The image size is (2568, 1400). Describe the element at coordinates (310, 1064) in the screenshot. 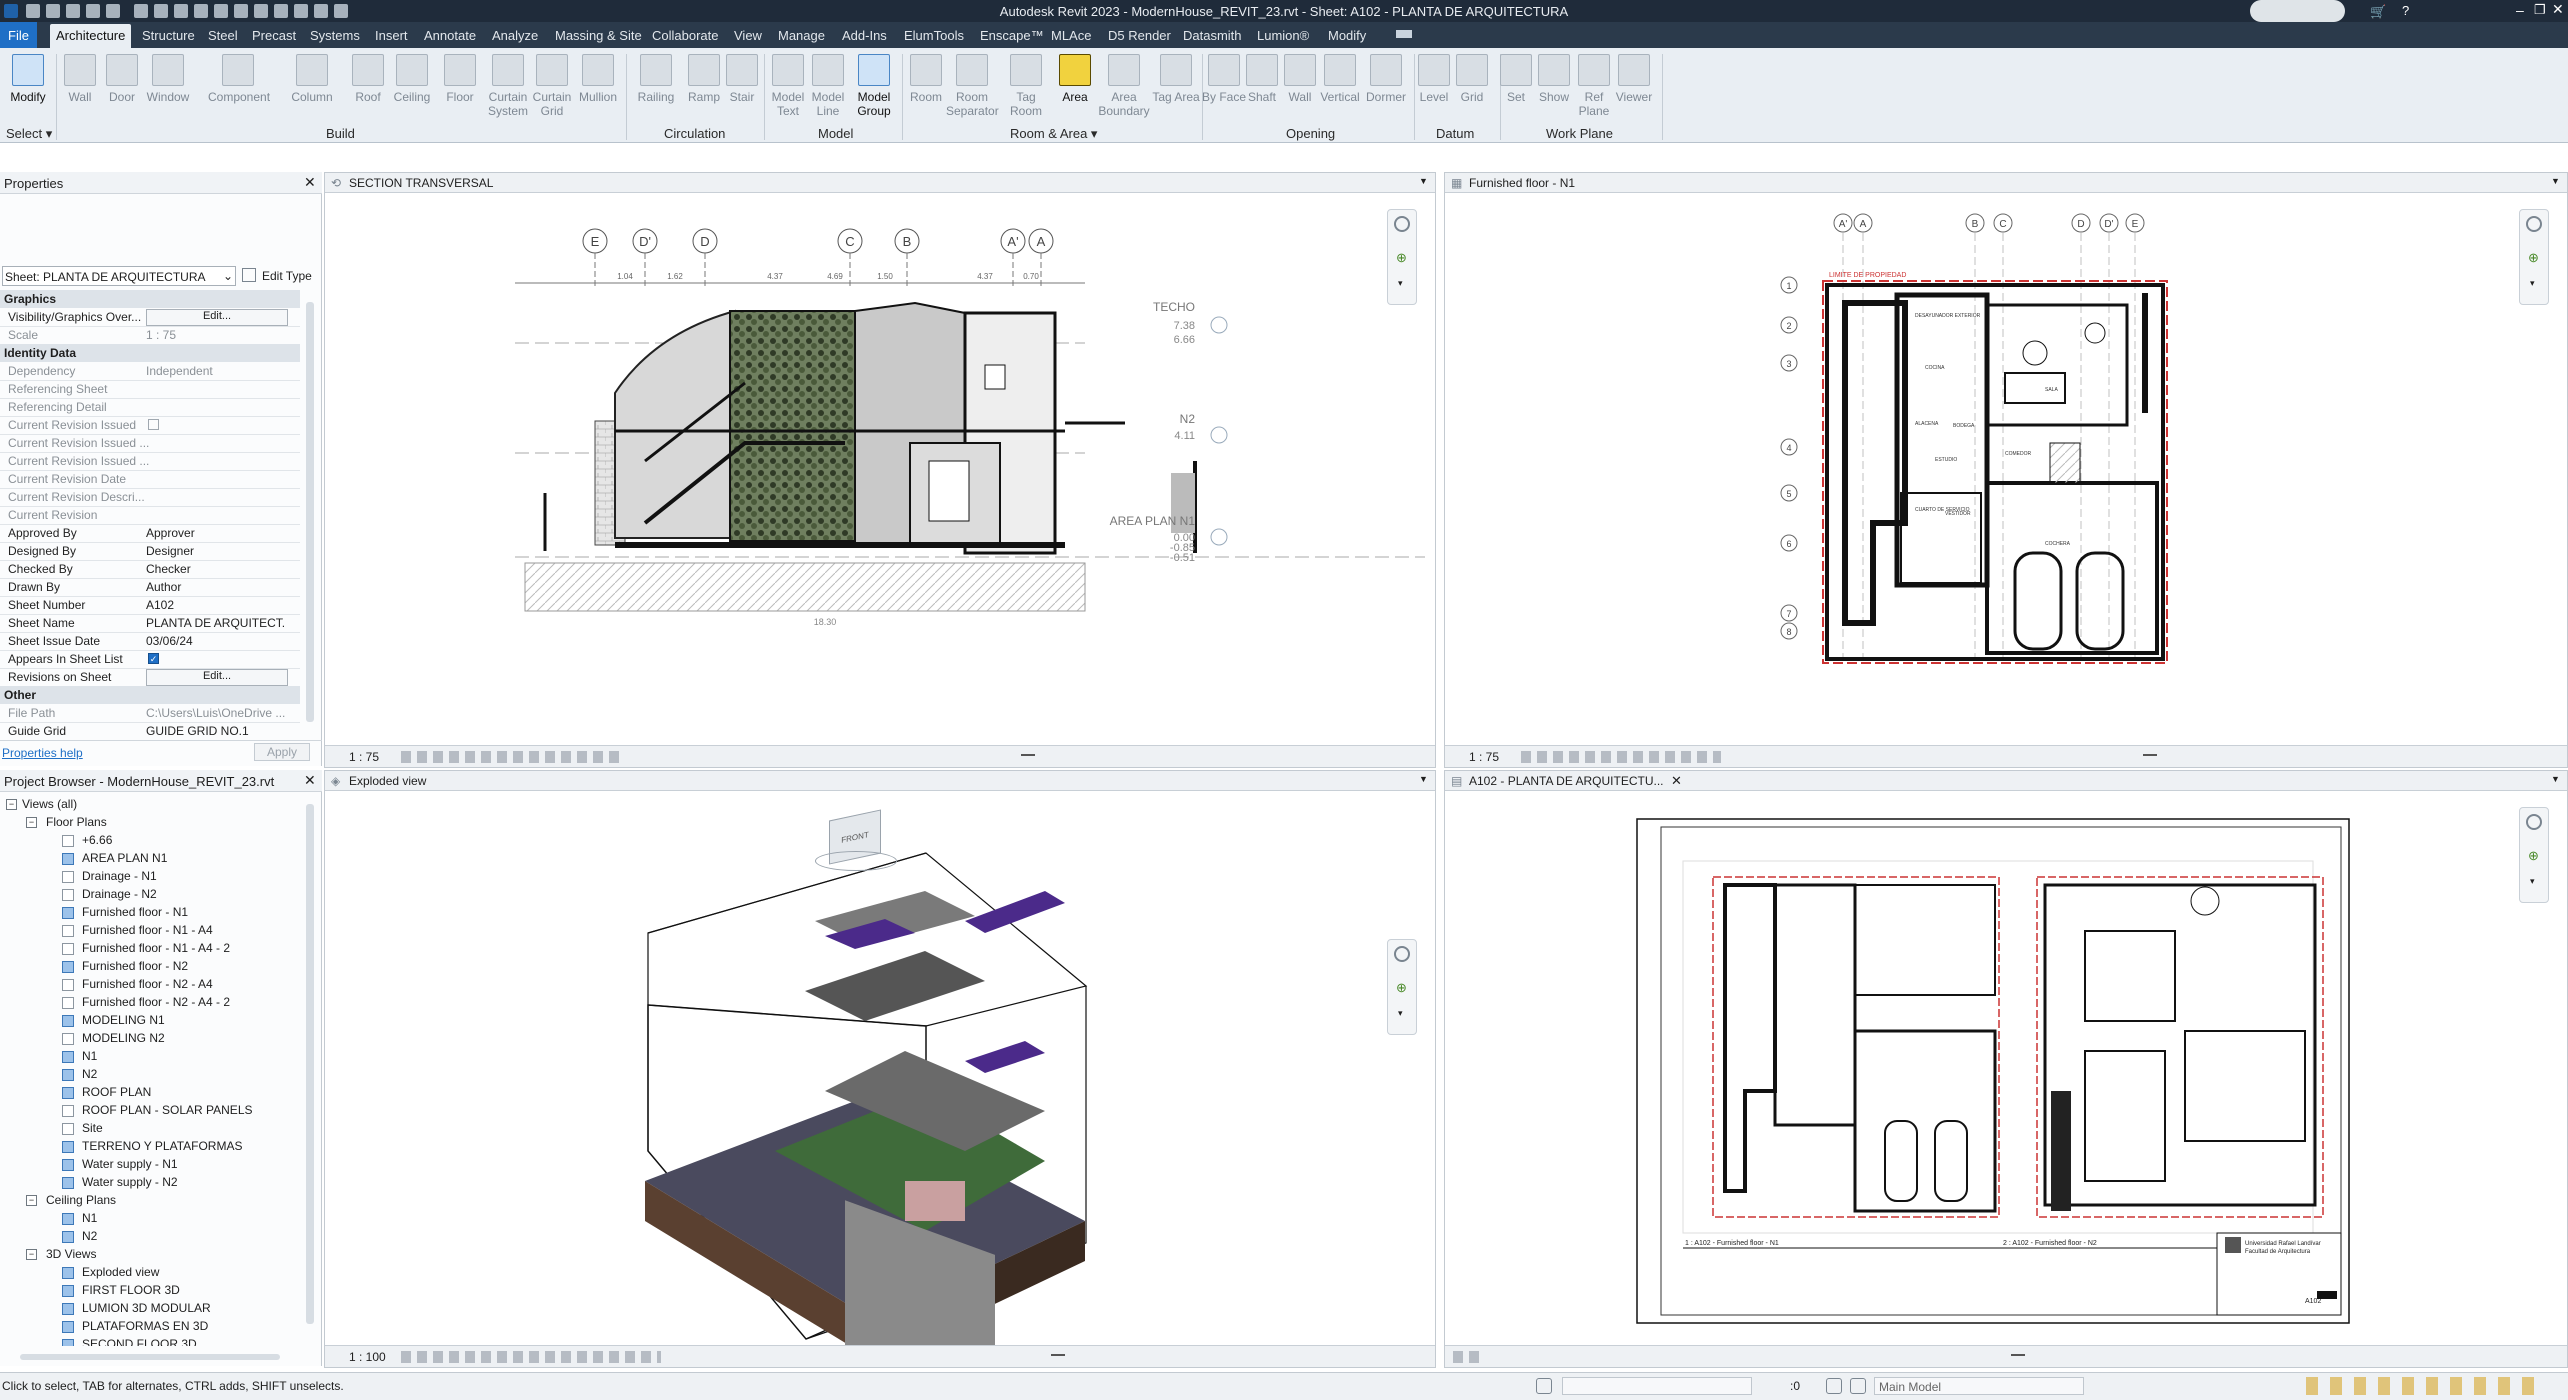

I see `browser-scrollbar` at that location.